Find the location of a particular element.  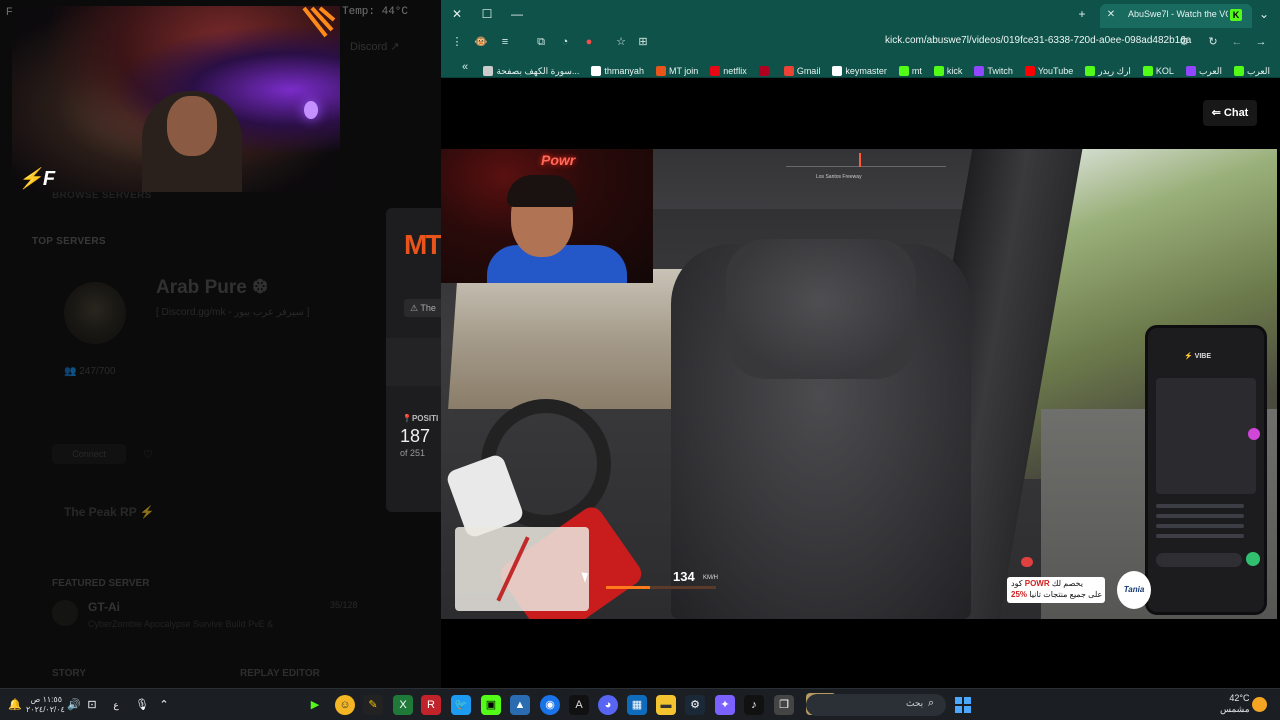

excel-app-icon: X is located at coordinates (403, 705).